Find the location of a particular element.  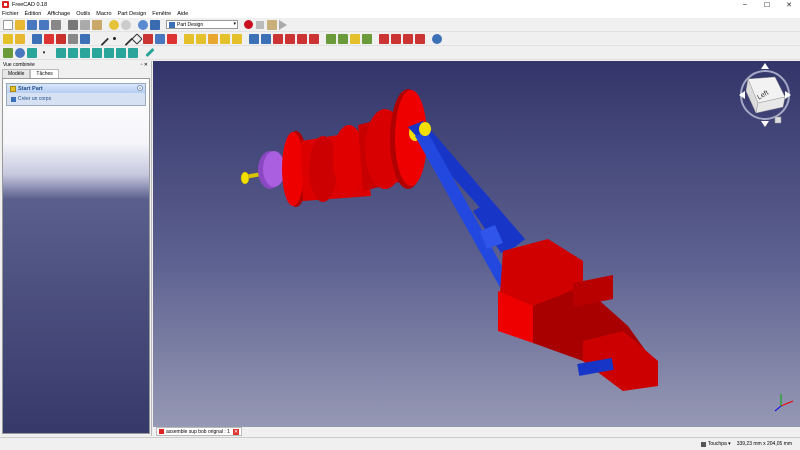

pad-icon is located at coordinates (189, 38).